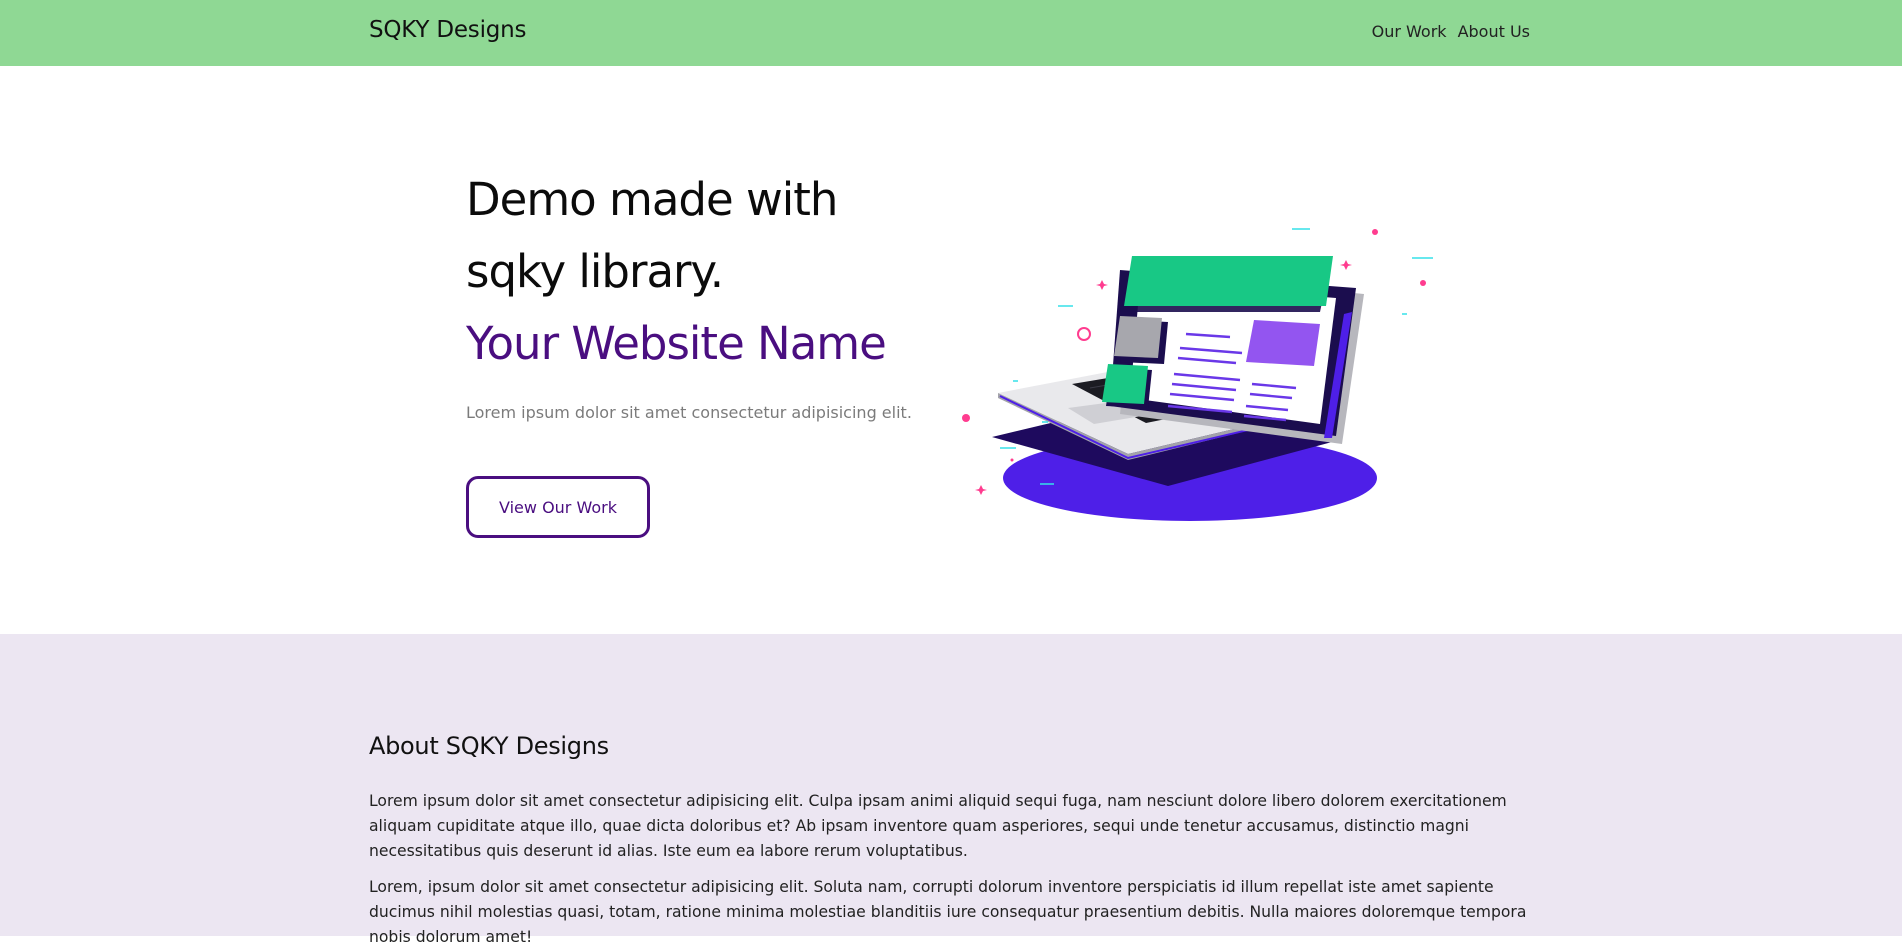 Image resolution: width=1902 pixels, height=950 pixels. What do you see at coordinates (951, 33) in the screenshot?
I see `navbar: SQKY Designs Our Work About Us` at bounding box center [951, 33].